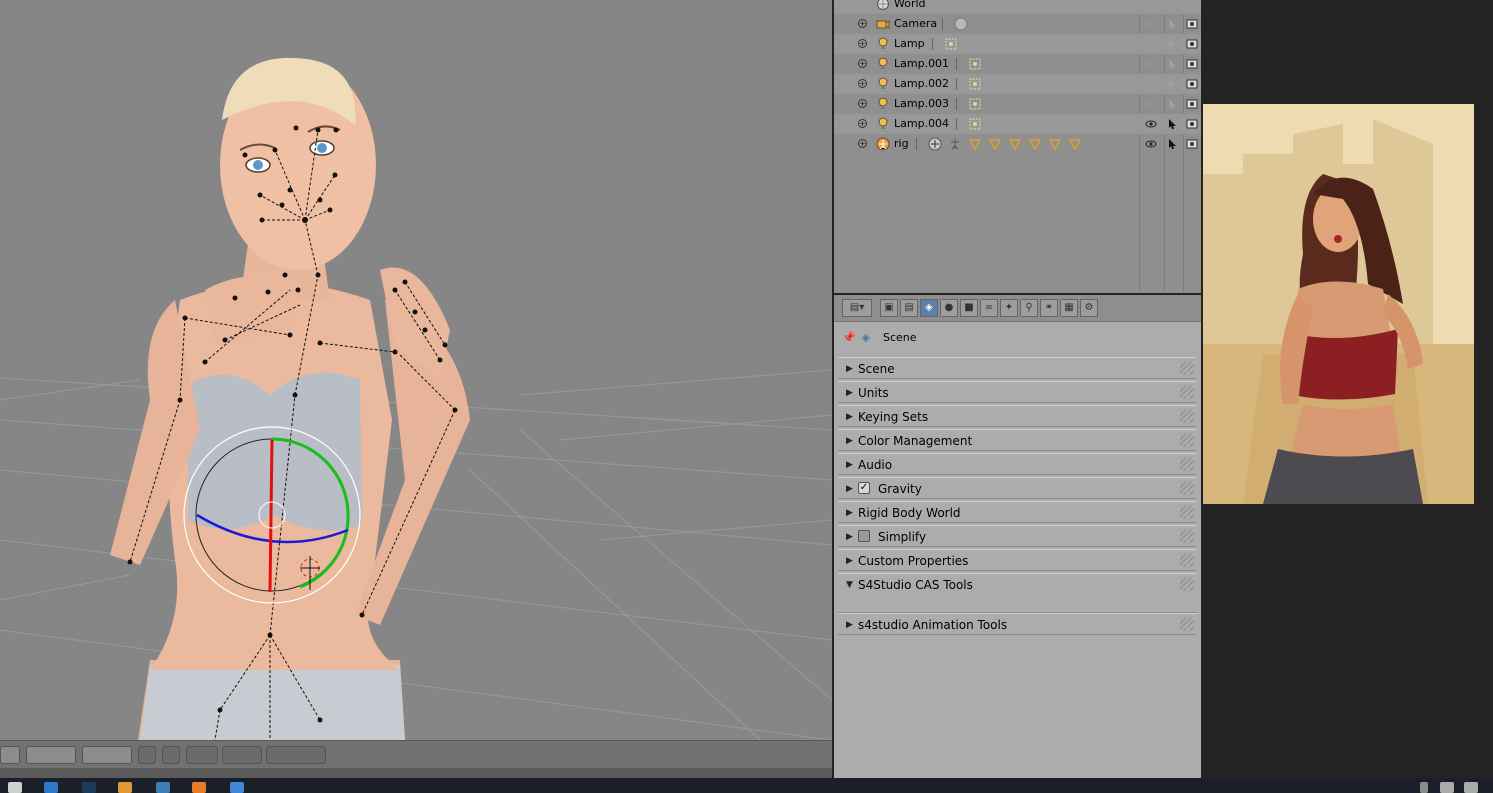  What do you see at coordinates (1009, 308) in the screenshot?
I see `object-data-context-icon: ✦` at bounding box center [1009, 308].